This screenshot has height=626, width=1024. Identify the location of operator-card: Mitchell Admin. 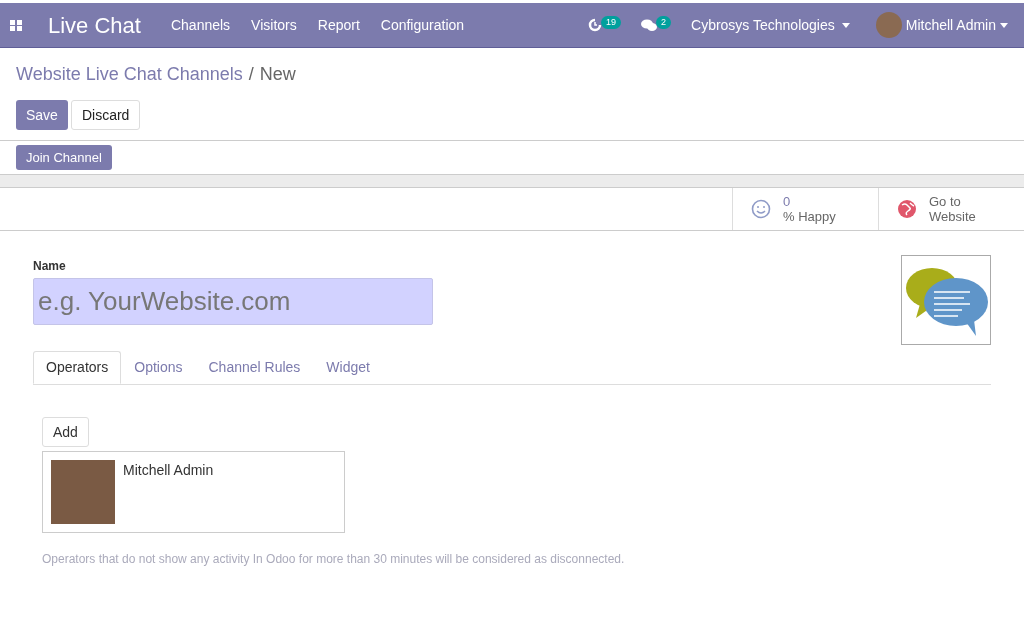
(193, 492).